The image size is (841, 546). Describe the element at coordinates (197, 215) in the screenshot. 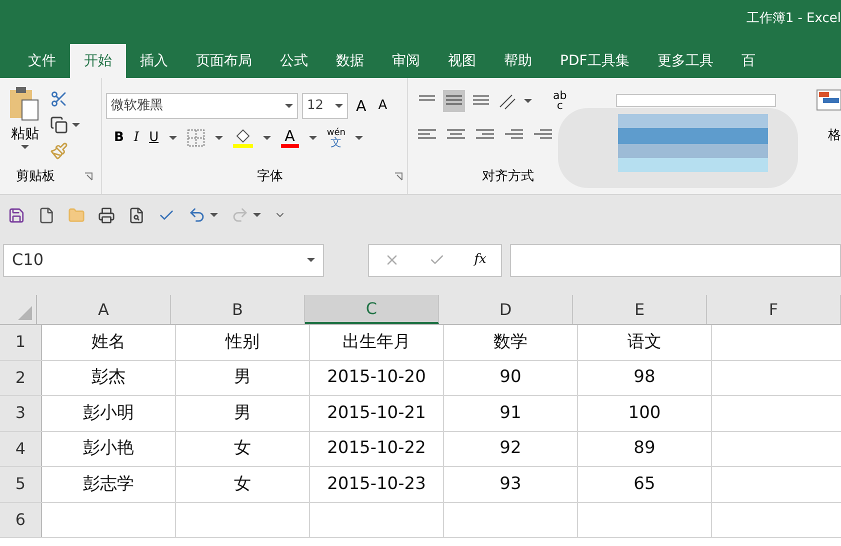

I see `undo-icon` at that location.